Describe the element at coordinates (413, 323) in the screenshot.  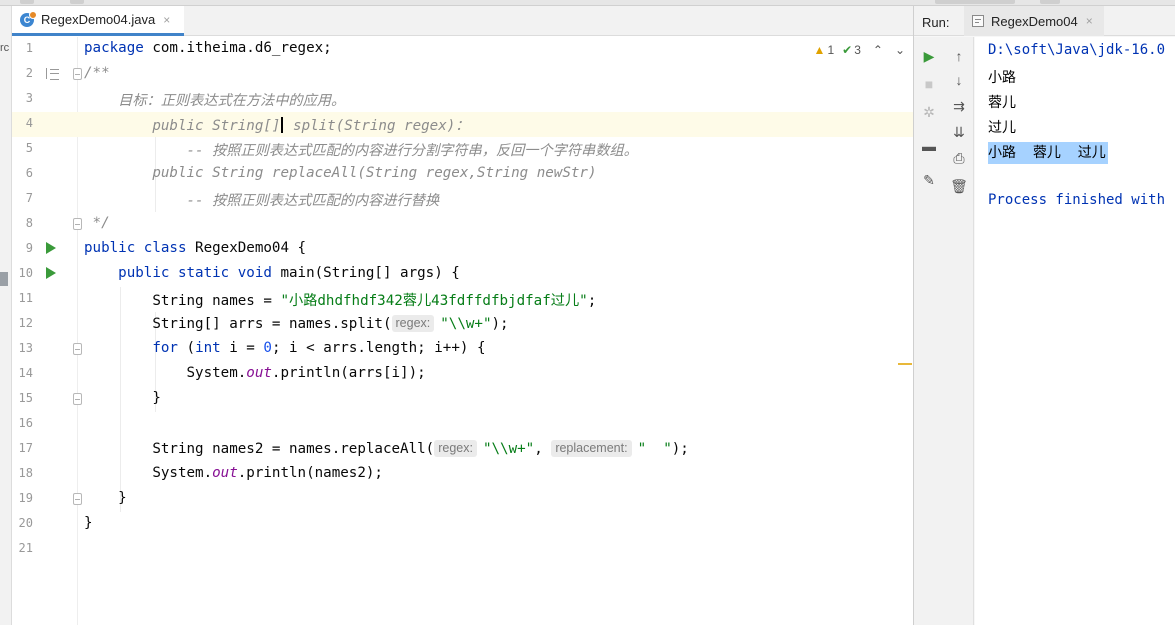
I see `parameter-hint: regex:` at that location.